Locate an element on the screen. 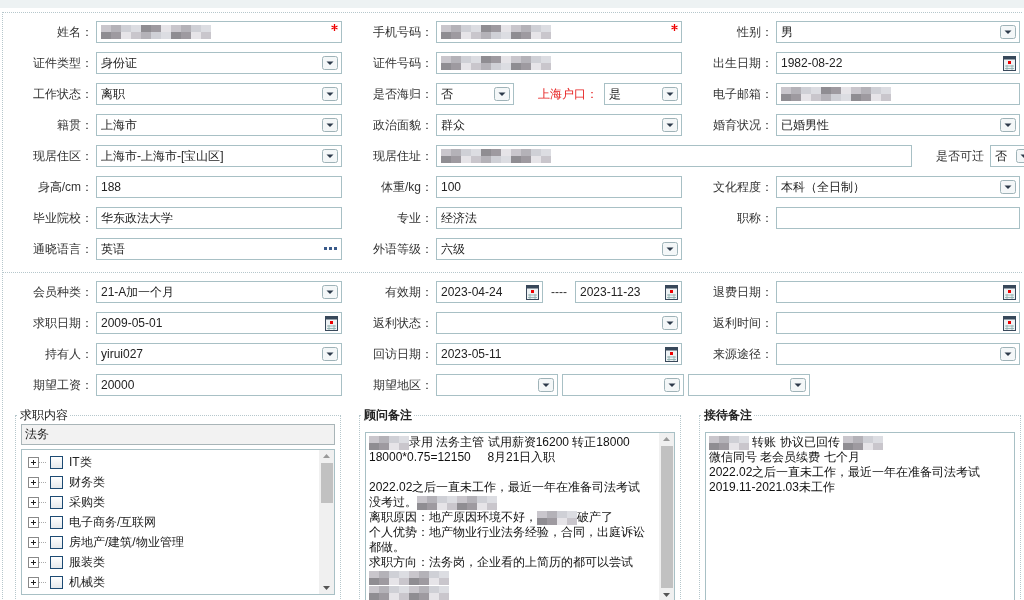 The image size is (1024, 600). field-label: 外语等级： is located at coordinates (403, 249).